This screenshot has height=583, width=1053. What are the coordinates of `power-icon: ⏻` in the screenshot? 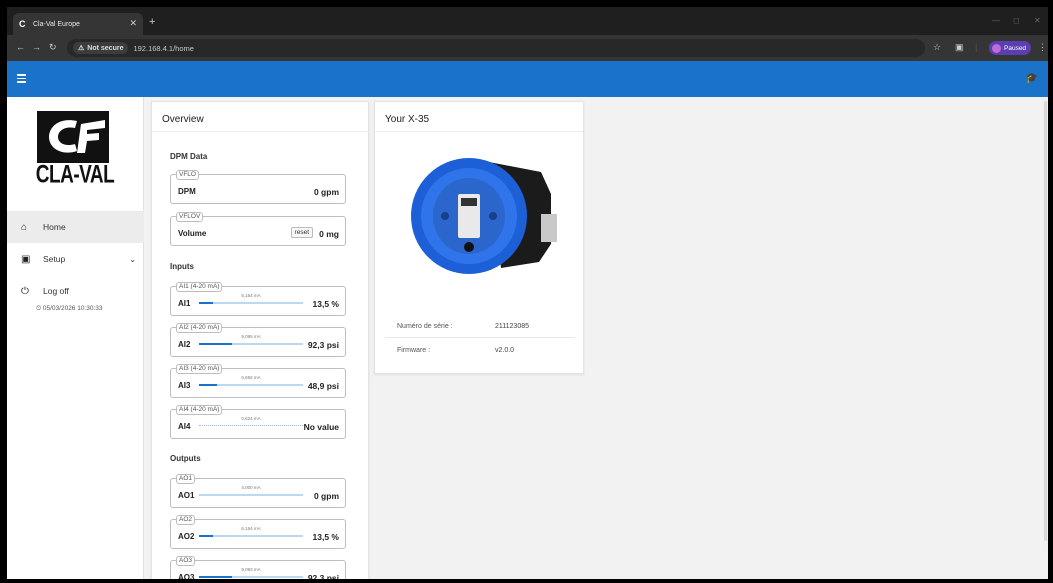 It's located at (25, 291).